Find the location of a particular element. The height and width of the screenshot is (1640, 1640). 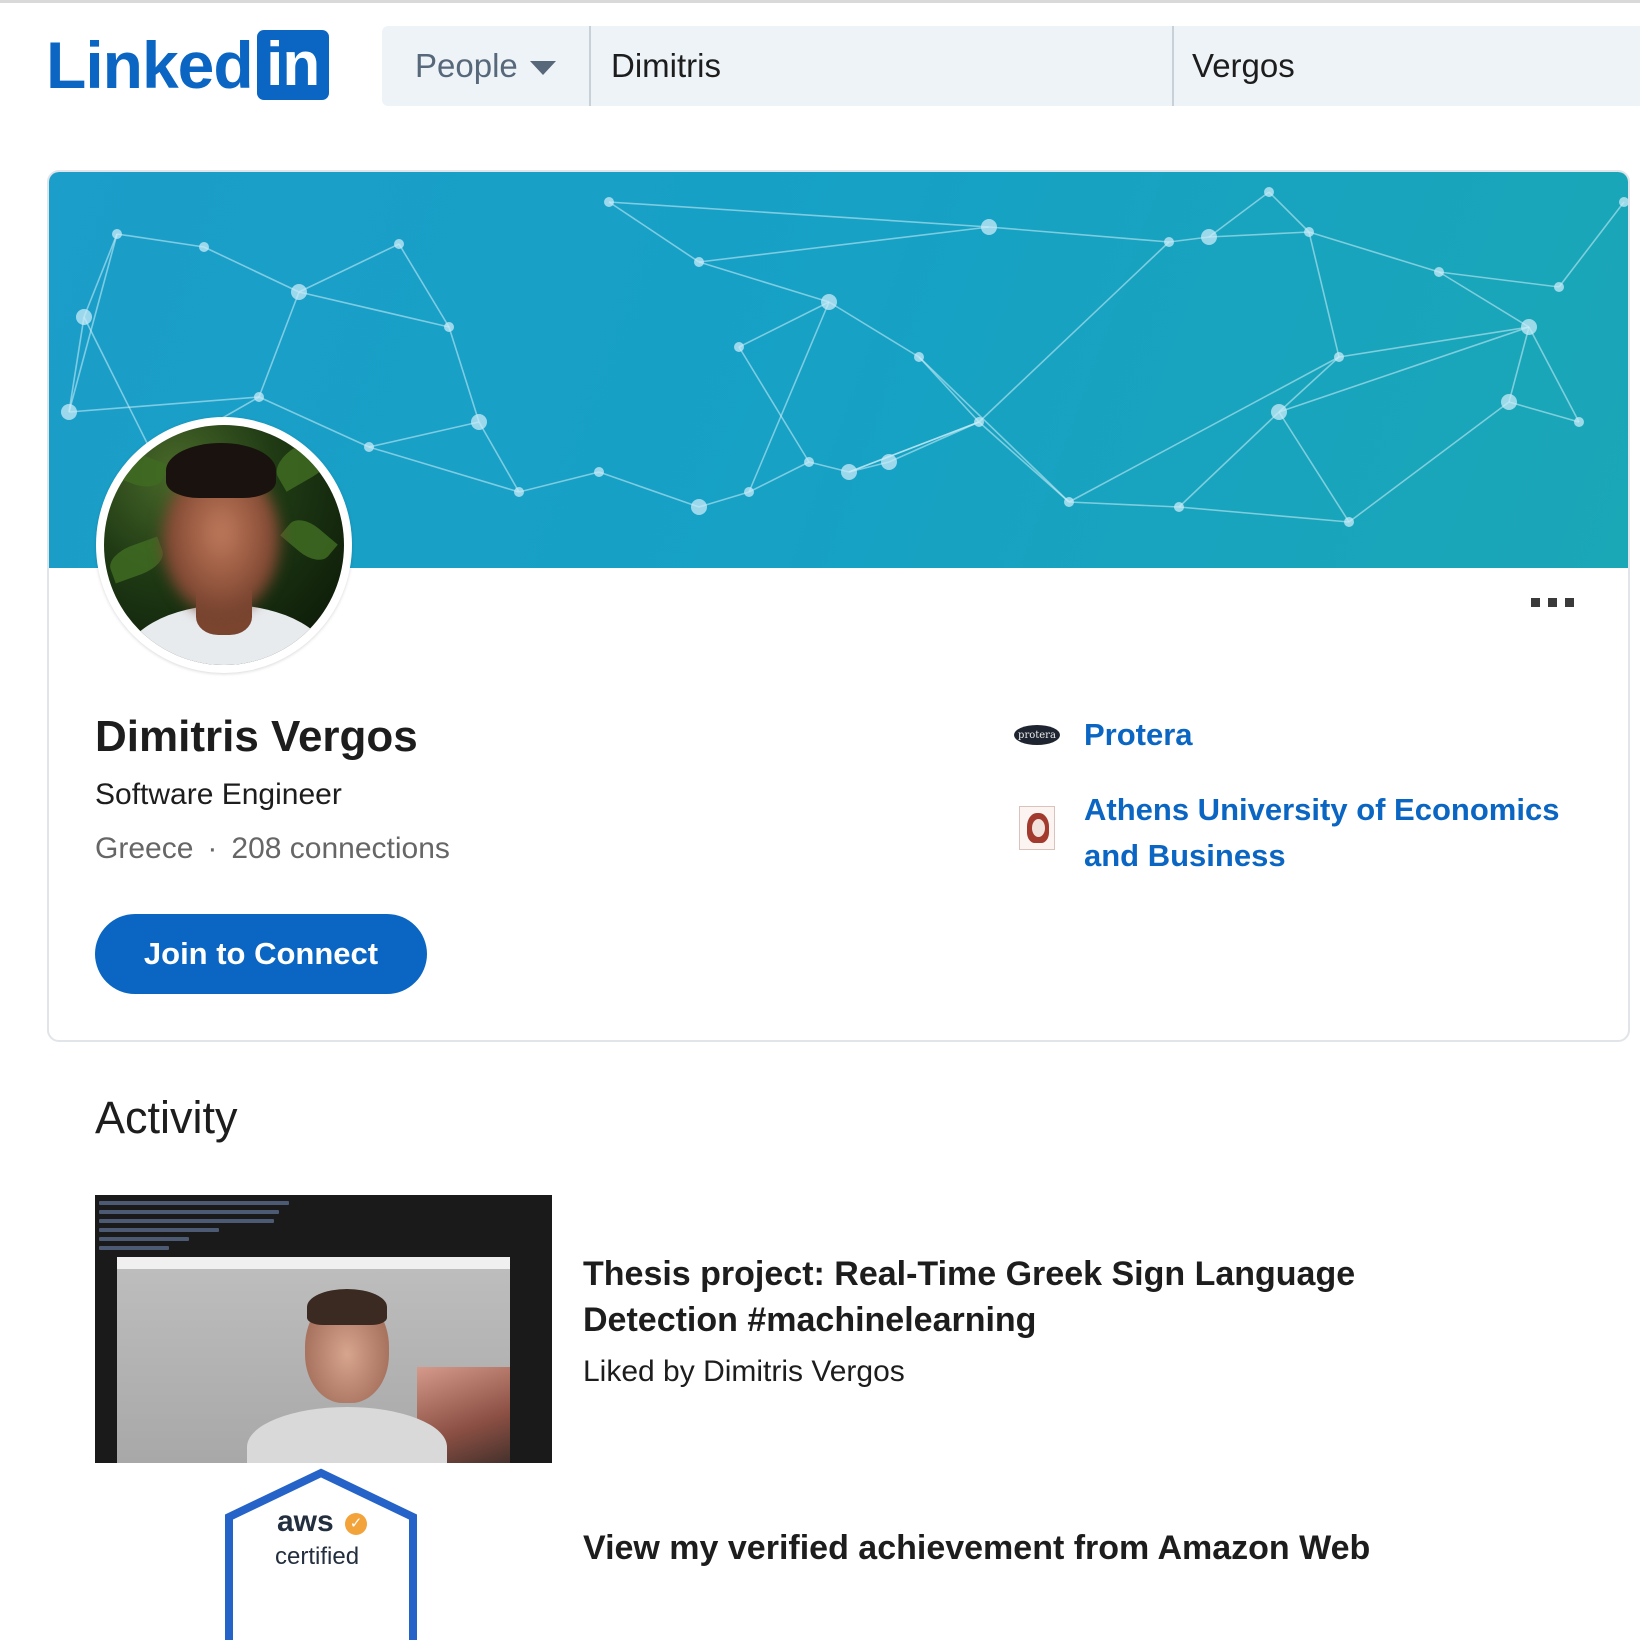

last-name-value: Vergos is located at coordinates (1243, 65).